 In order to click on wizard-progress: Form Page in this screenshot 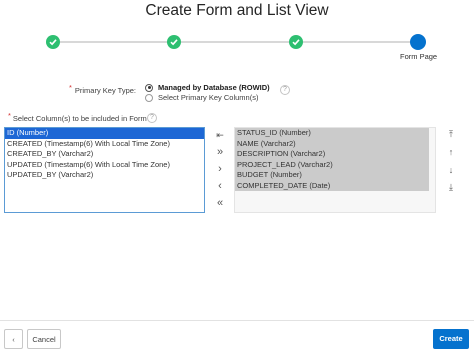, I will do `click(237, 48)`.